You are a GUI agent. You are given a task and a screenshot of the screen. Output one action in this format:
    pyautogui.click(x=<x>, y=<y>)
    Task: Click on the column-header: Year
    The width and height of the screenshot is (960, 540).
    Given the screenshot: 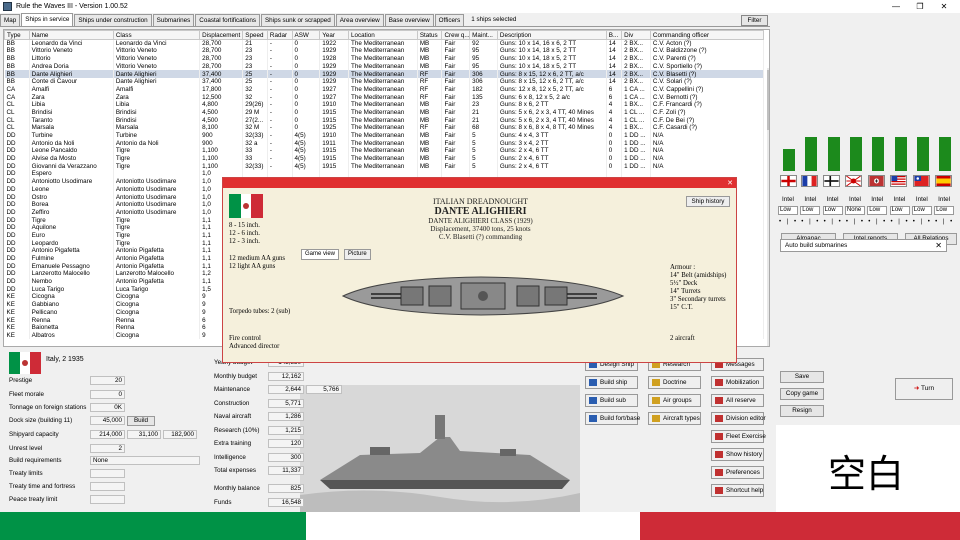 What is the action you would take?
    pyautogui.click(x=334, y=35)
    